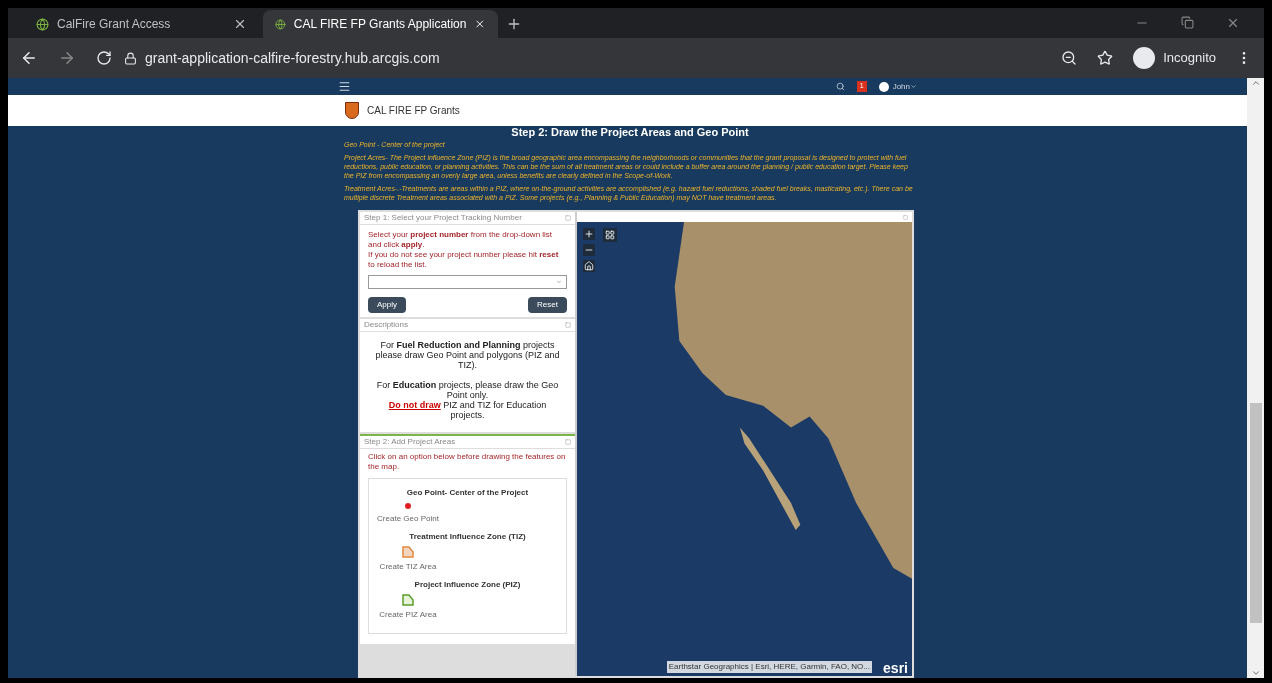 The width and height of the screenshot is (1272, 683). What do you see at coordinates (67, 58) in the screenshot?
I see `forward-icon` at bounding box center [67, 58].